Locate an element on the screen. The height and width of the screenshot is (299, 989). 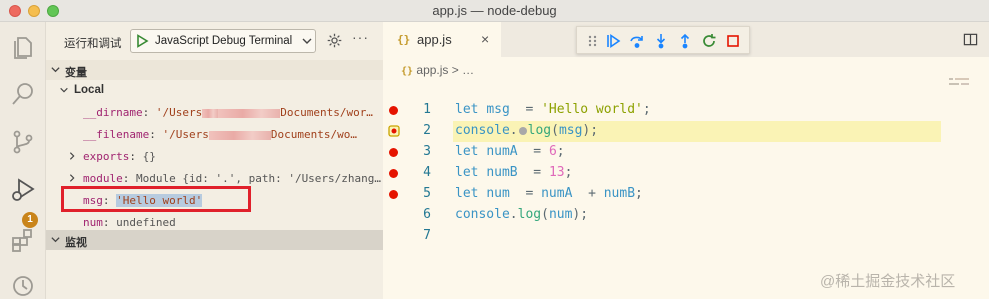
watch-header-label: 监视 is located at coordinates (76, 243).